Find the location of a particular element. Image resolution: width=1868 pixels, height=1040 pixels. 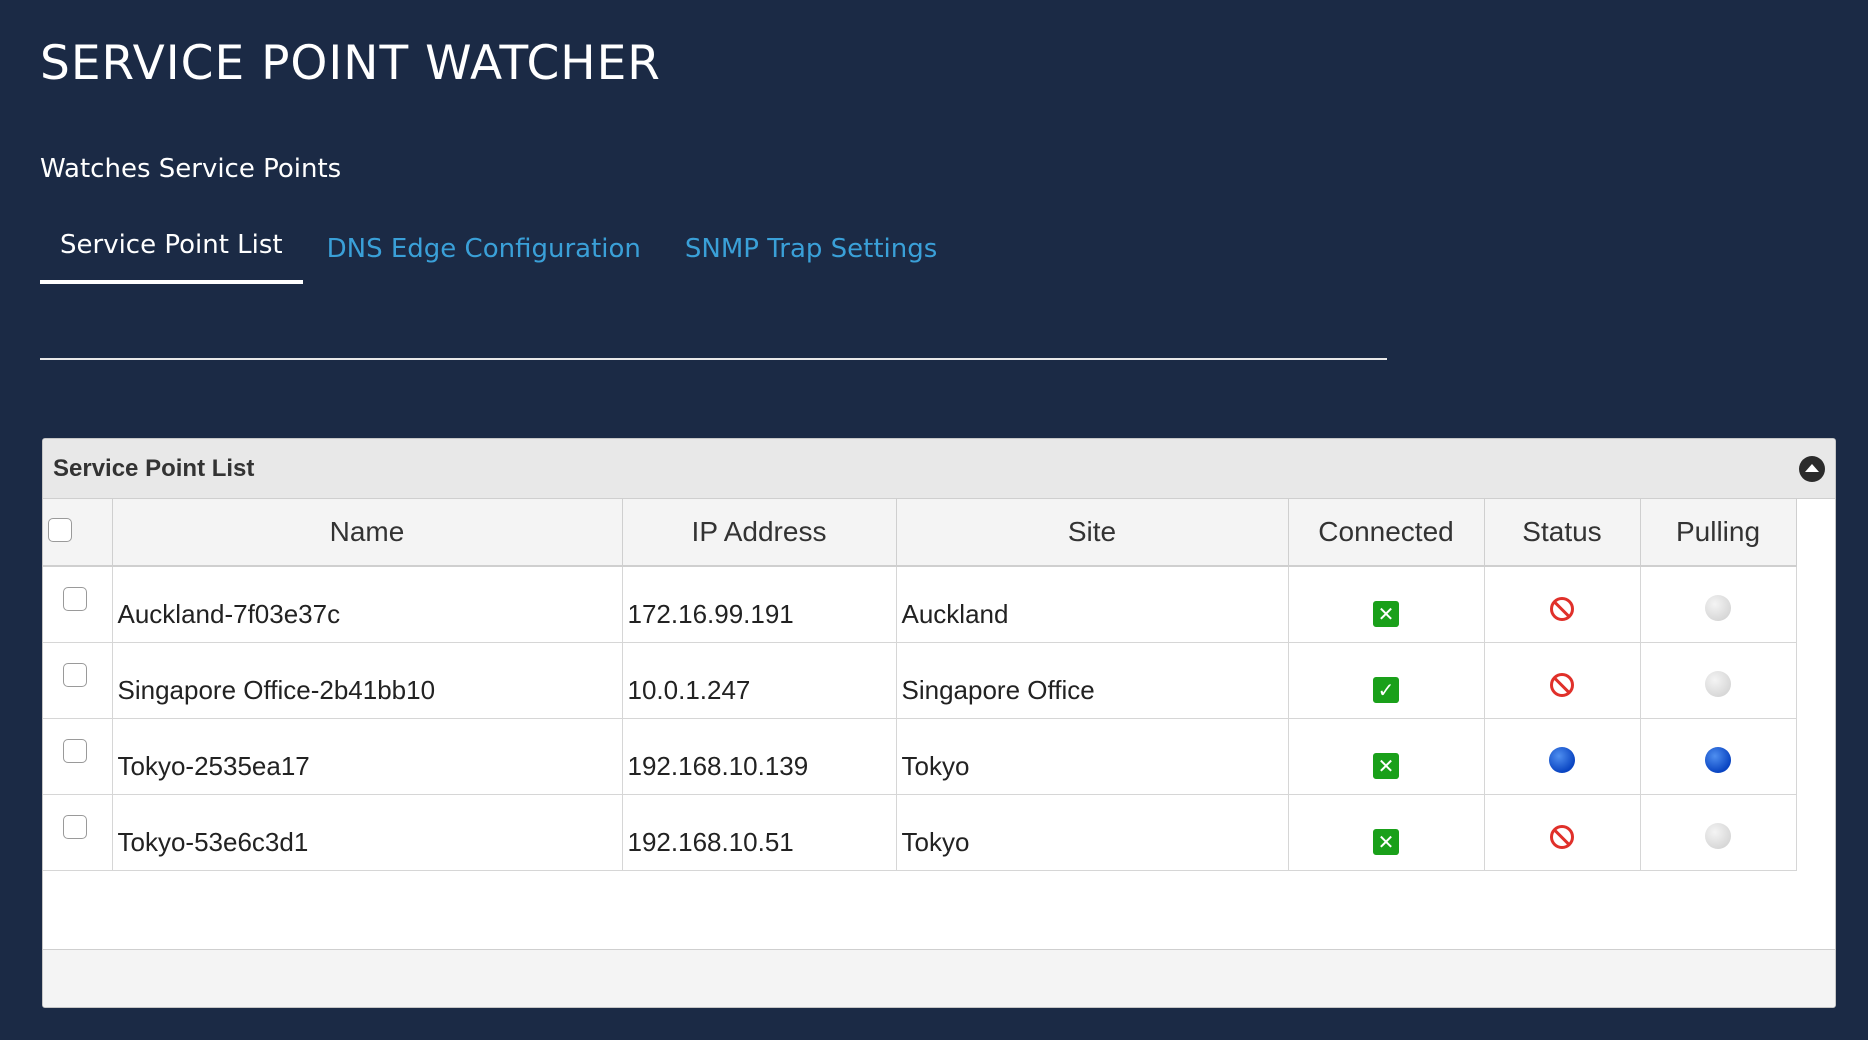

tab-dns-edge-configuration: DNS Edge Configuration is located at coordinates (484, 255).